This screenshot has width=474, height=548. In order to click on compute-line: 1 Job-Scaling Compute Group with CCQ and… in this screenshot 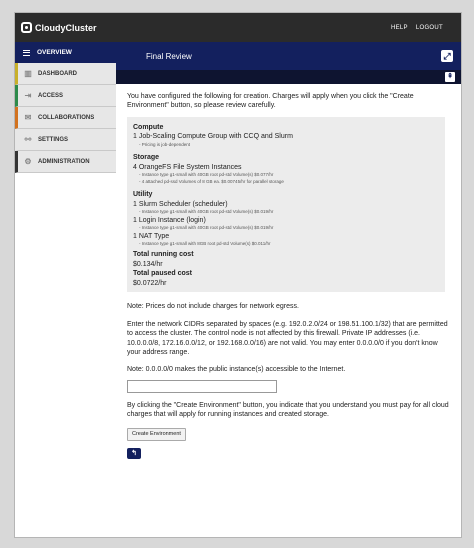, I will do `click(213, 137)`.